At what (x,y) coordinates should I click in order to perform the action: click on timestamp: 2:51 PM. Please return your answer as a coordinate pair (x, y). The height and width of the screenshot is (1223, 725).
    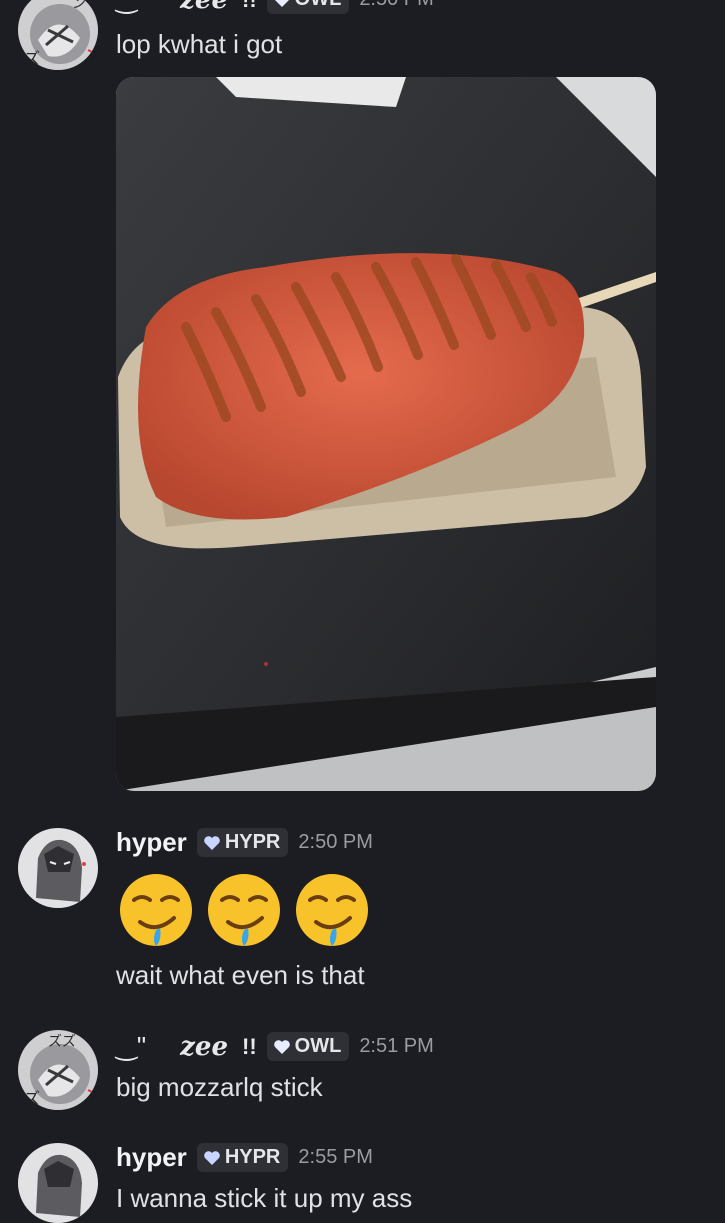
    Looking at the image, I should click on (396, 1046).